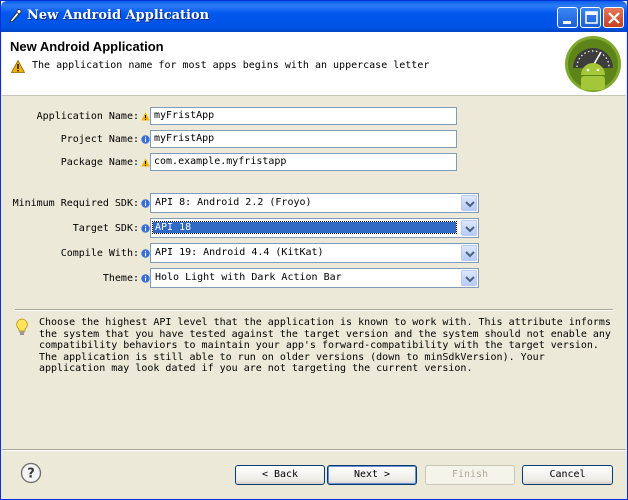 This screenshot has width=628, height=500. I want to click on theme-select: Holo Light with Dark Action Bar, so click(314, 278).